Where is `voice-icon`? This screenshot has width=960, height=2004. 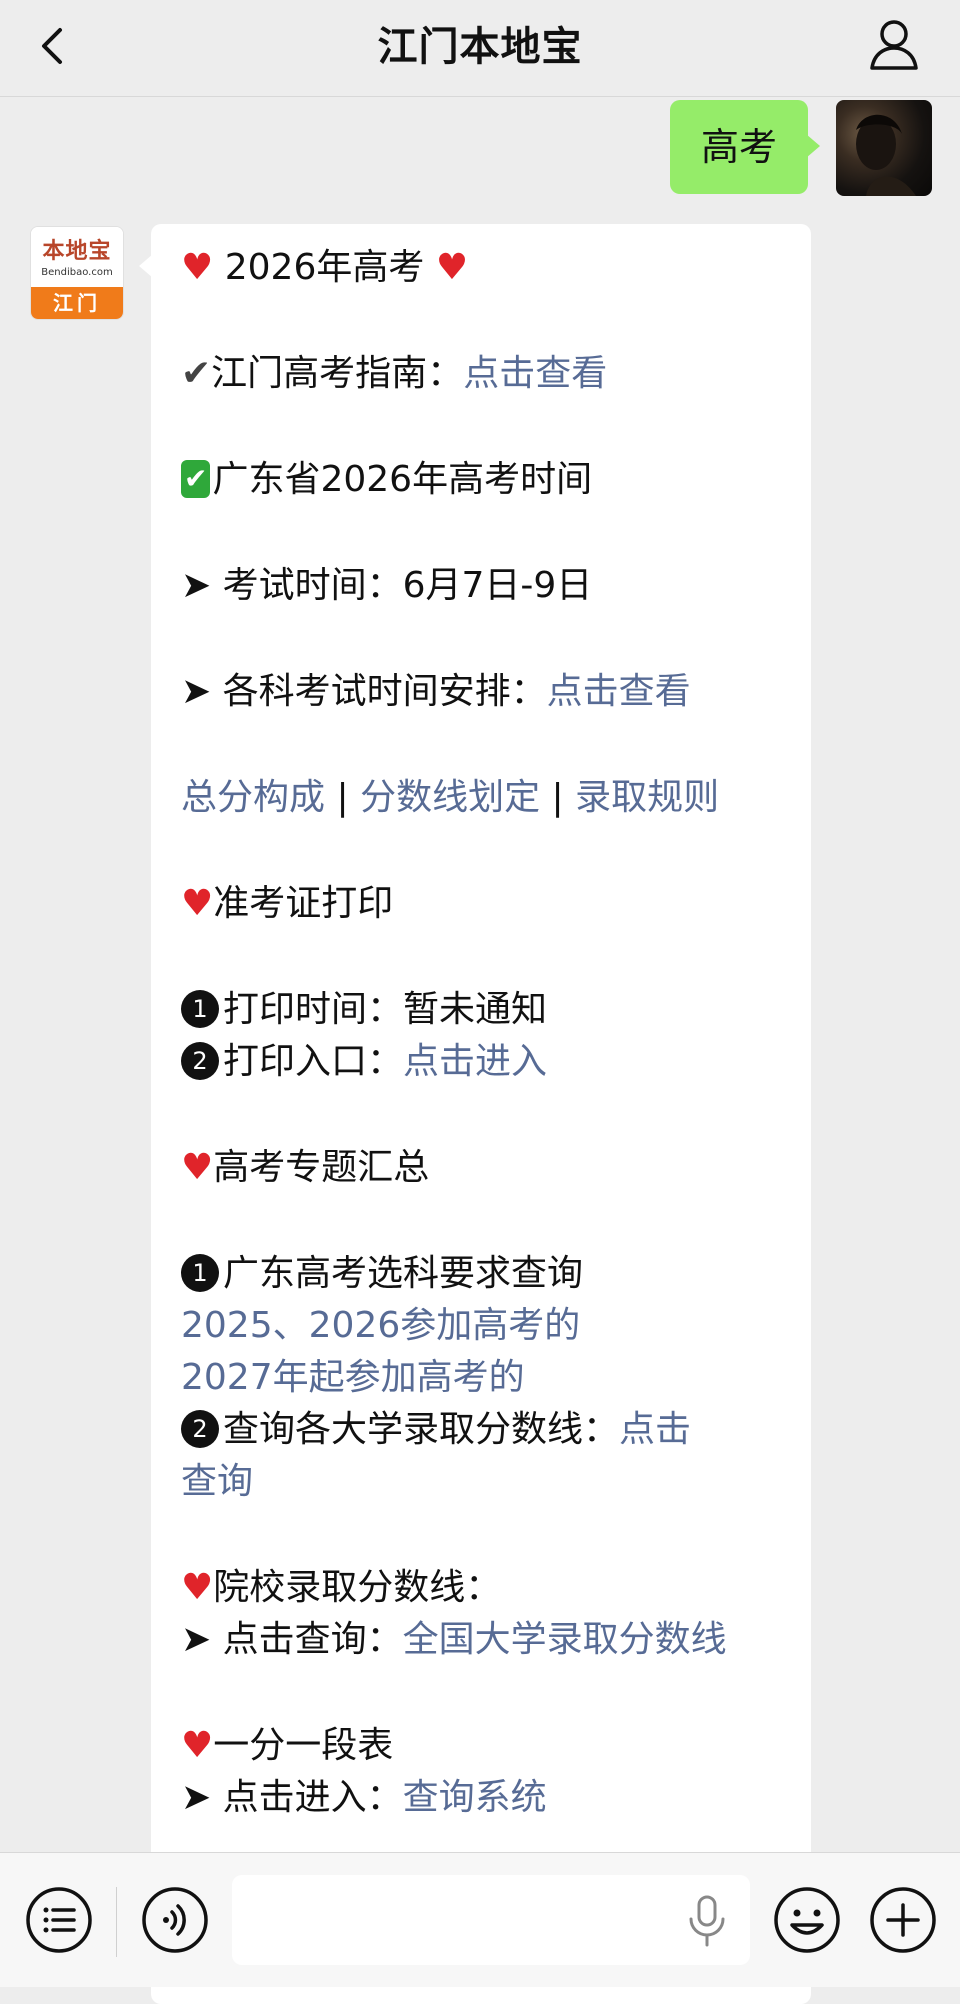
voice-icon is located at coordinates (175, 1920).